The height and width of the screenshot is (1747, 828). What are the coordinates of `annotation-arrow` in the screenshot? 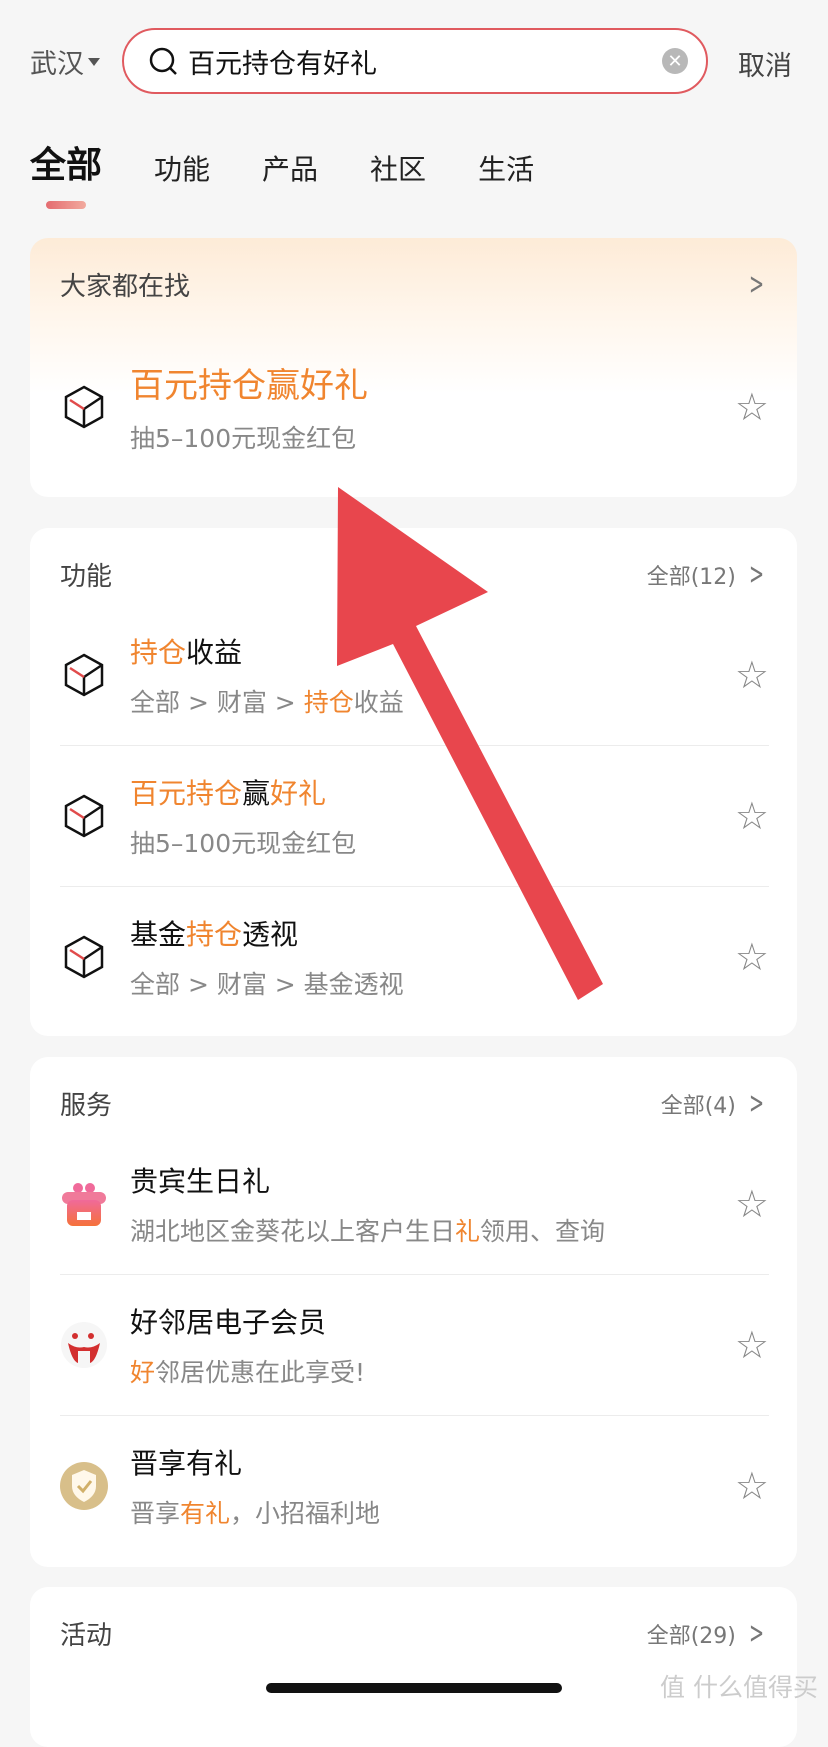 It's located at (470, 743).